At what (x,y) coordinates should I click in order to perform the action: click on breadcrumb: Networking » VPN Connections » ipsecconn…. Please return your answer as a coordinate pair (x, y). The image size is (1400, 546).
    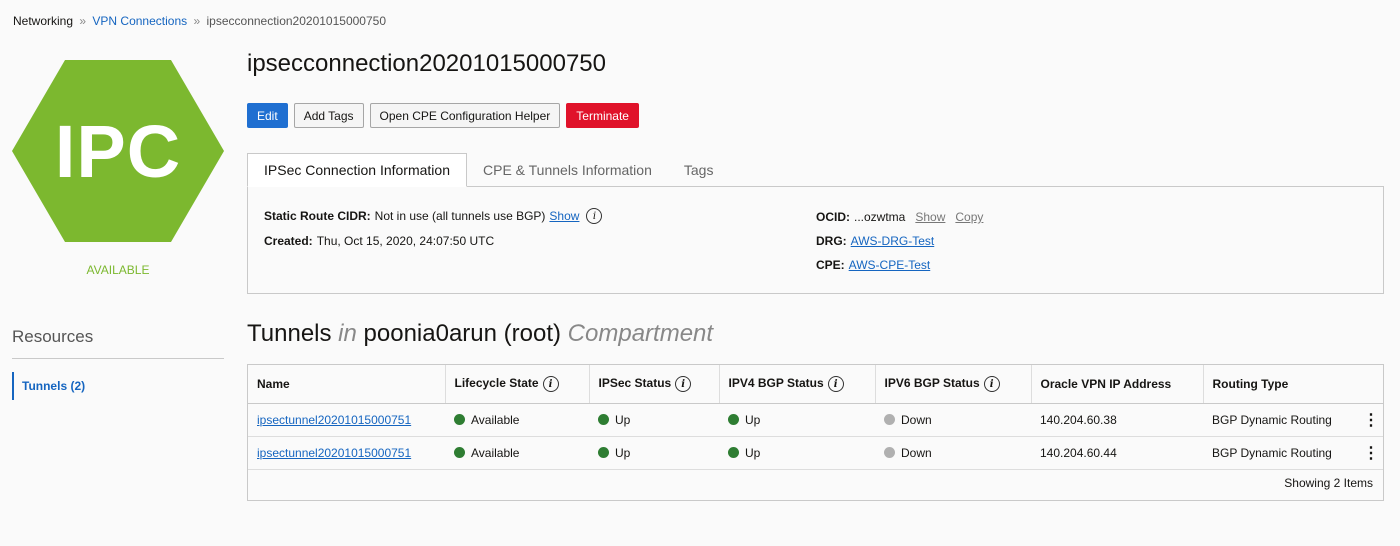
    Looking at the image, I should click on (199, 21).